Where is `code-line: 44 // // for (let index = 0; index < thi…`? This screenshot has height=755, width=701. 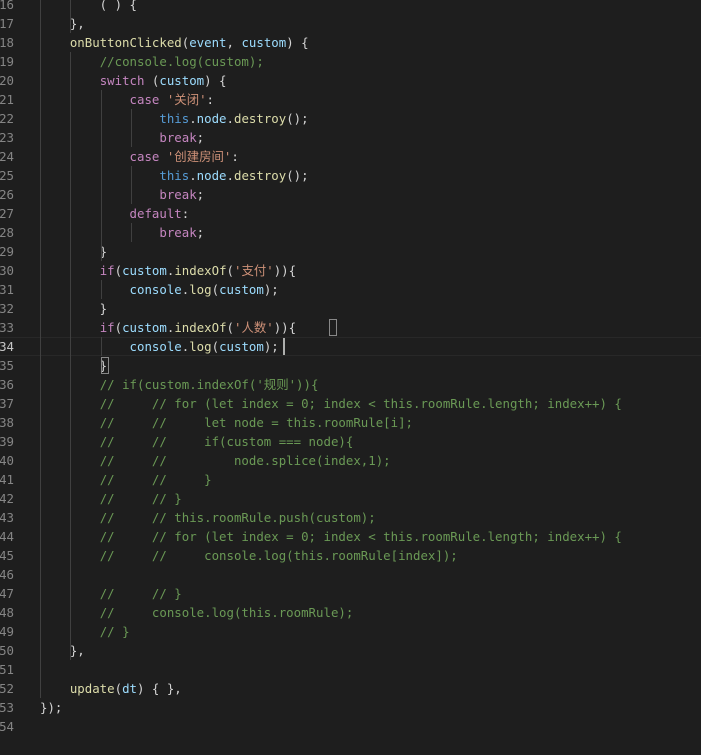 code-line: 44 // // for (let index = 0; index < thi… is located at coordinates (350, 536).